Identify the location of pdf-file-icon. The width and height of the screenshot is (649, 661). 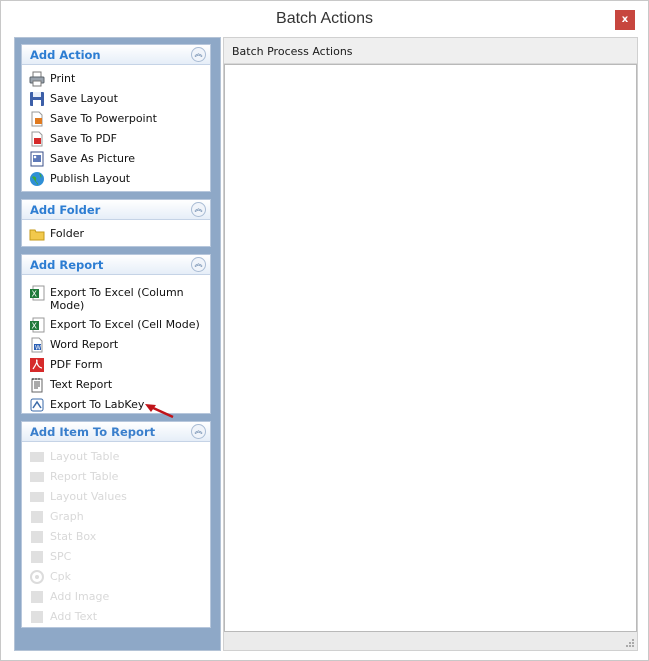
(37, 139).